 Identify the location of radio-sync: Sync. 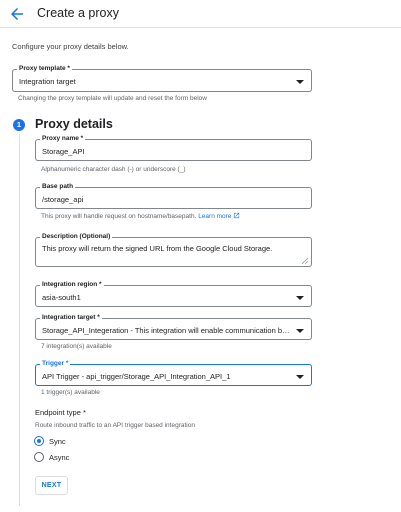
(74, 441).